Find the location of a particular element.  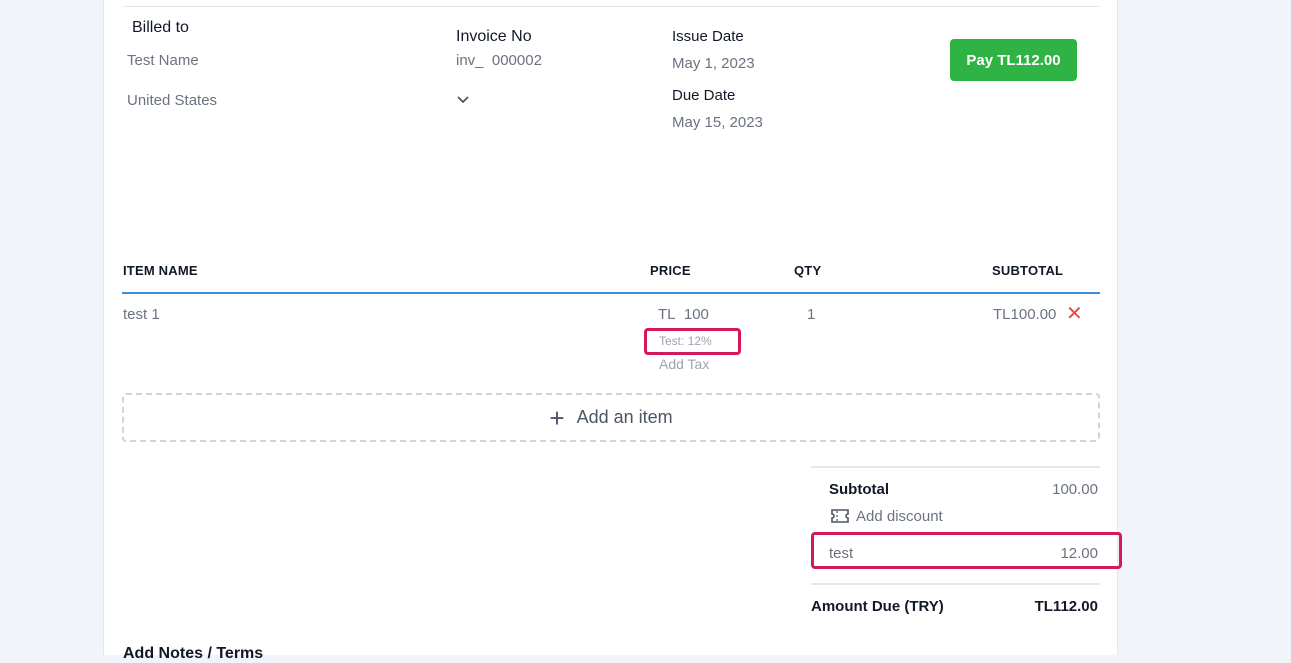

notes-label: Add Notes / Terms is located at coordinates (193, 654).